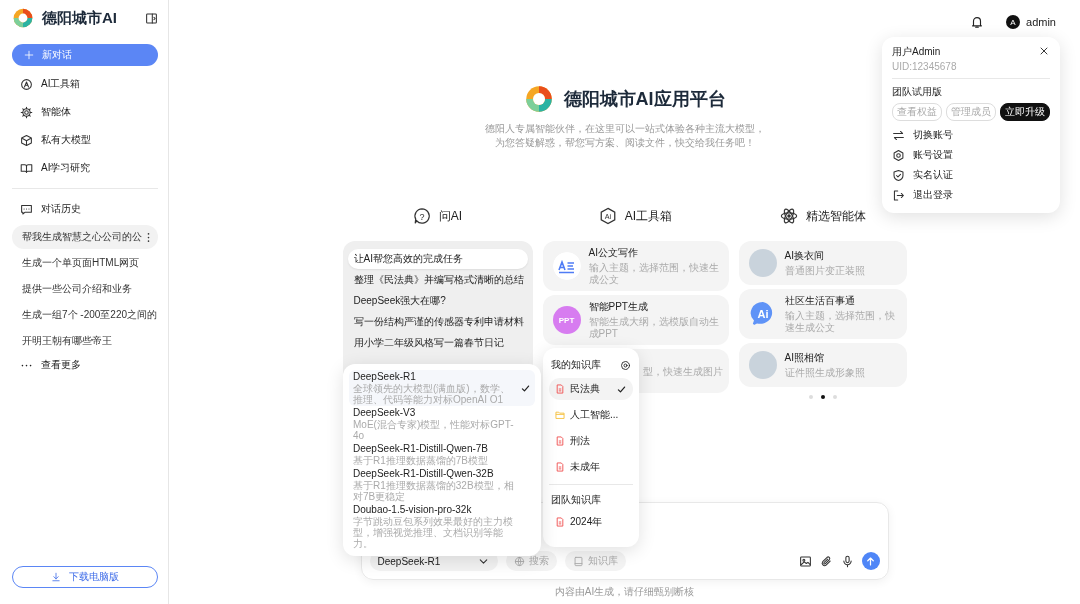 This screenshot has height=604, width=1080. What do you see at coordinates (824, 373) in the screenshot?
I see `card-description: 证件照生成形象照` at bounding box center [824, 373].